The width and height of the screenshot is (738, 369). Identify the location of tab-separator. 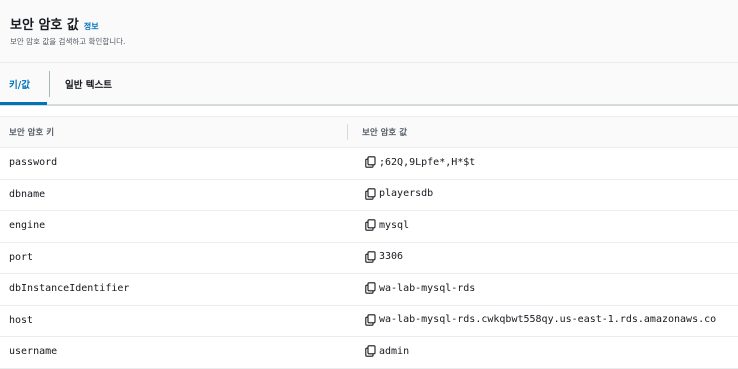
(49, 84).